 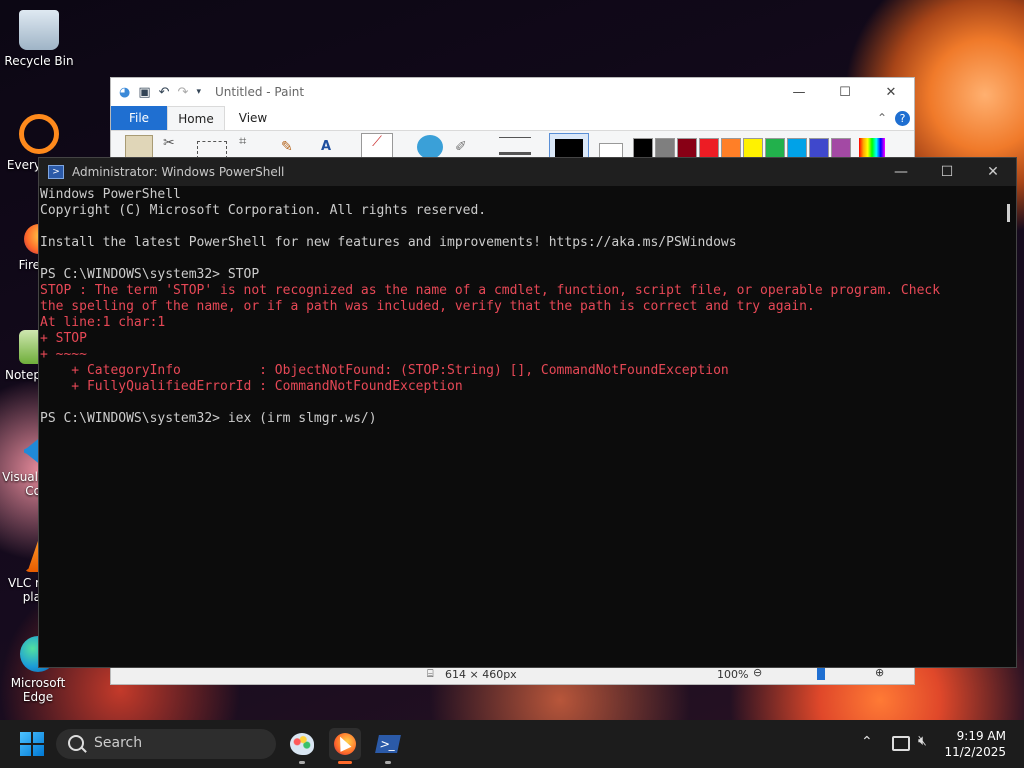 What do you see at coordinates (922, 741) in the screenshot?
I see `volume-muted-icon: 🔇︎` at bounding box center [922, 741].